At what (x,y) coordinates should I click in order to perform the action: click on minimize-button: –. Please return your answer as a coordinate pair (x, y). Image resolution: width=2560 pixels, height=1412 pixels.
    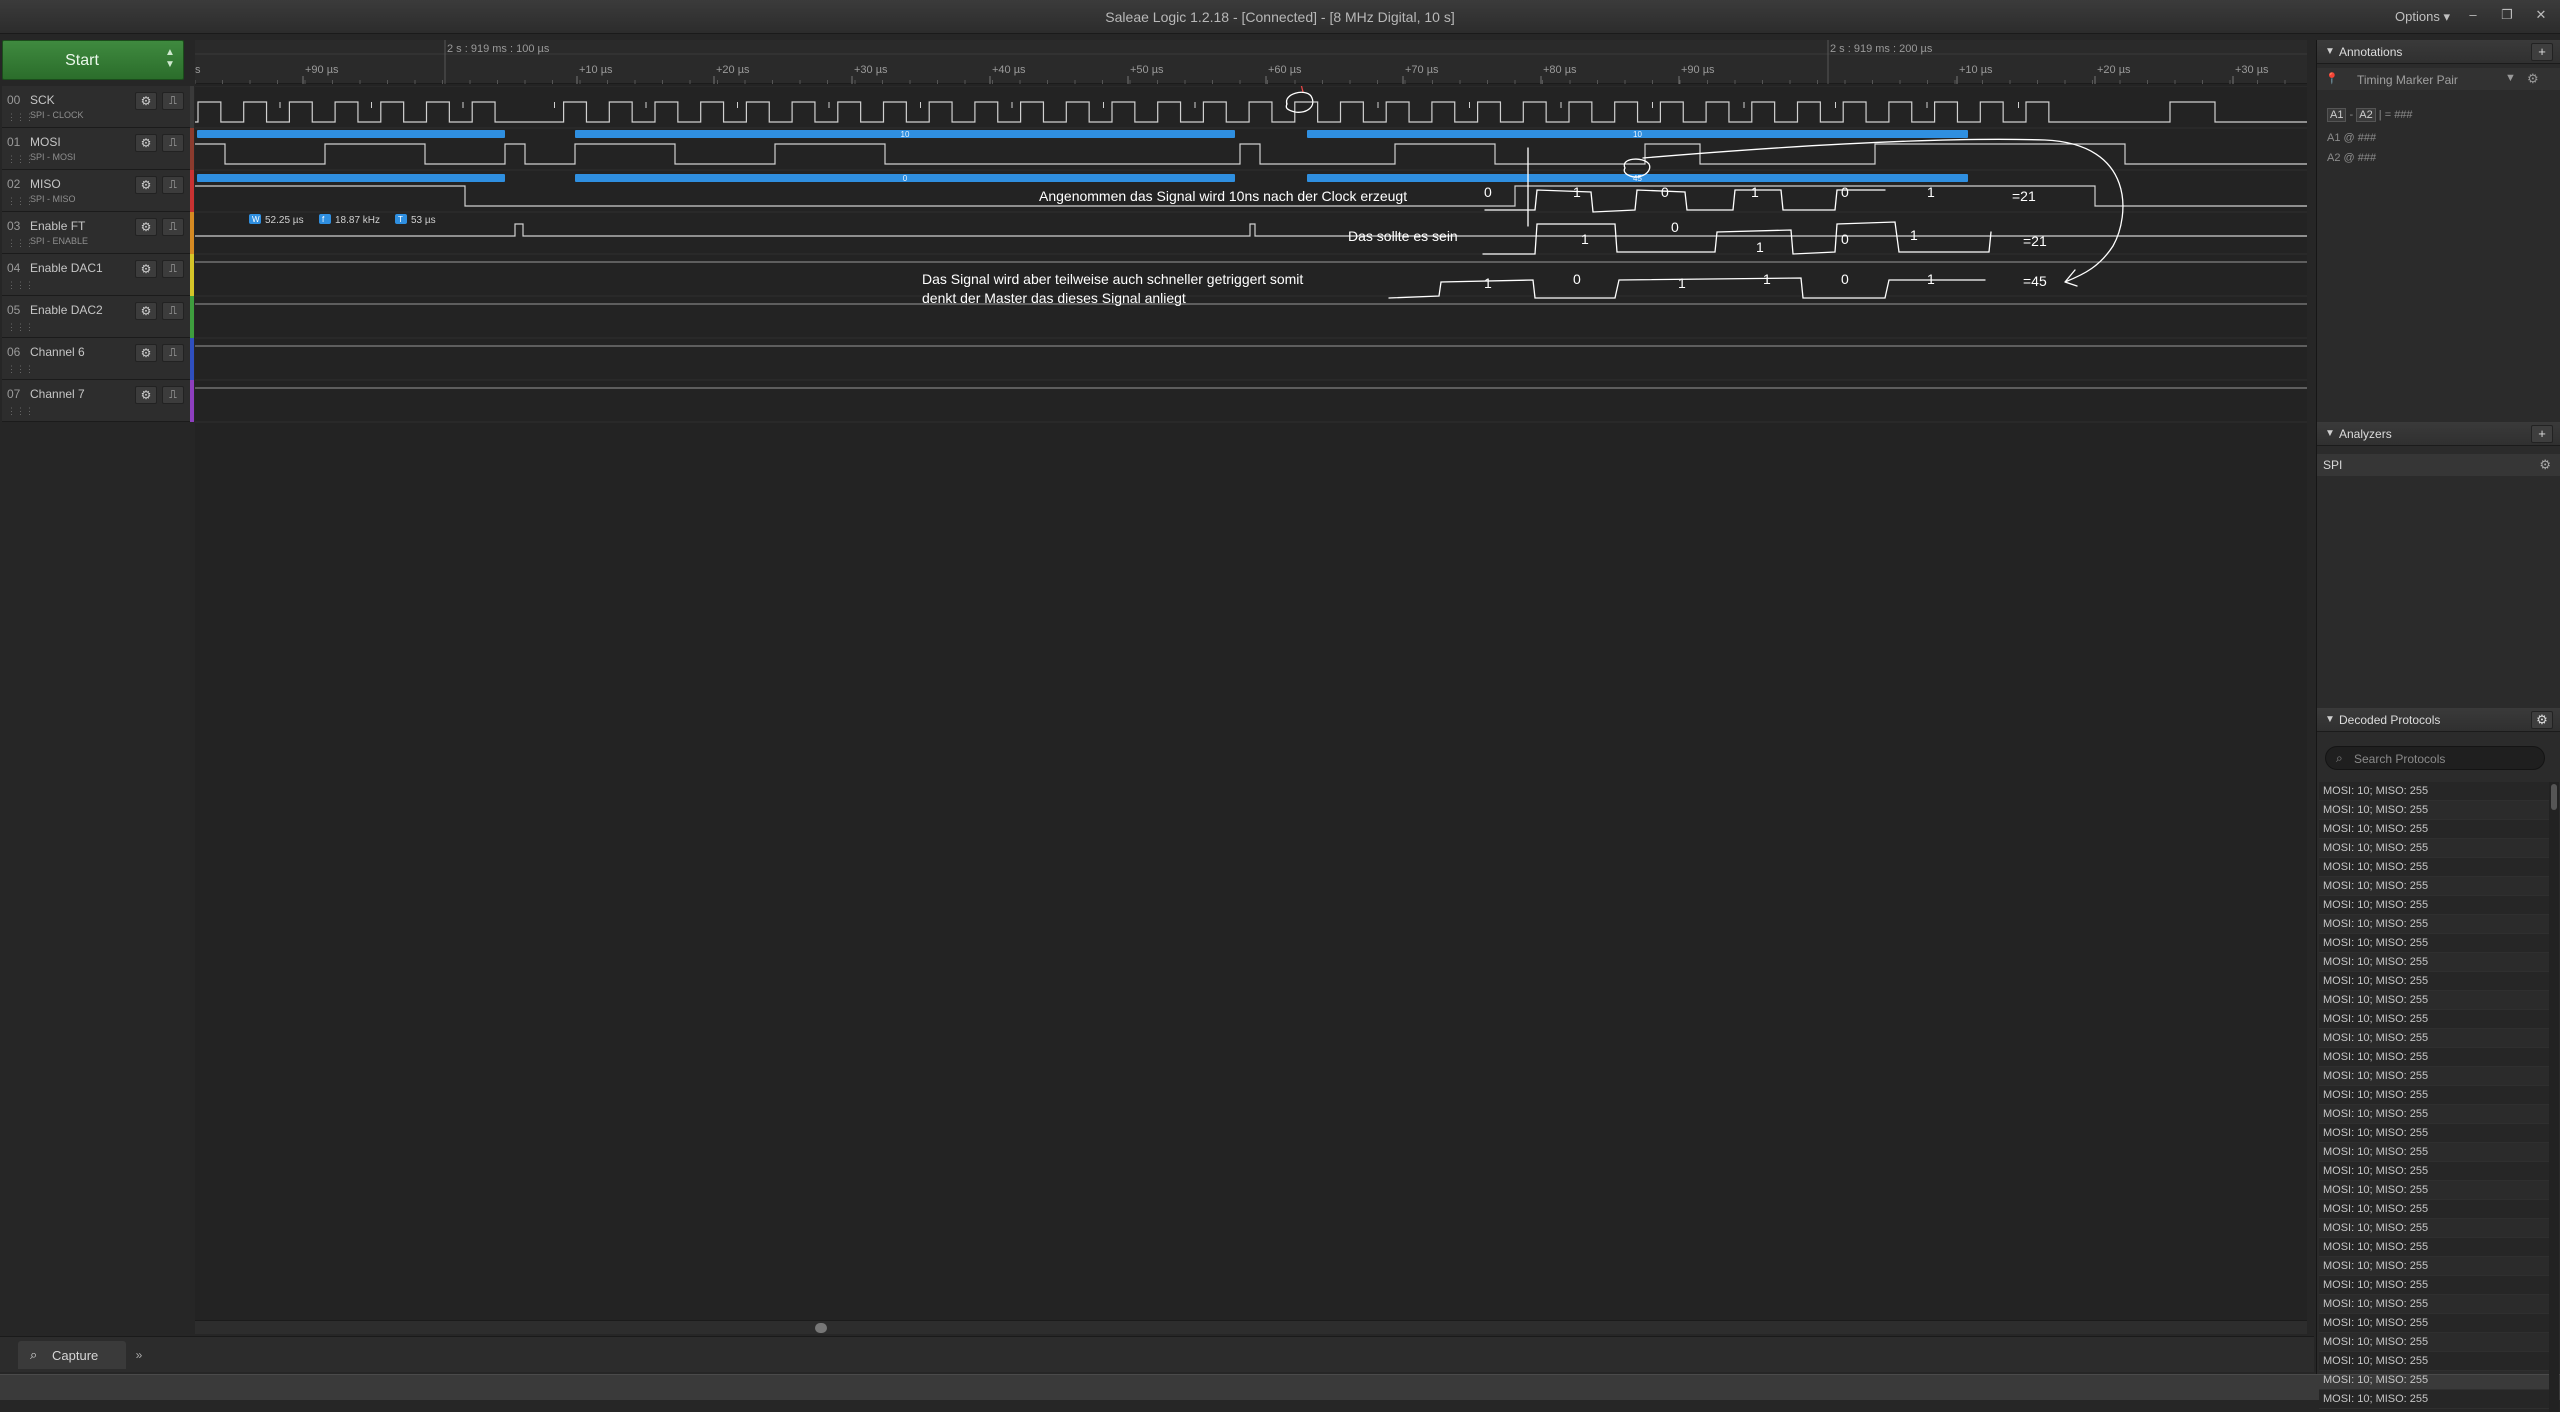
    Looking at the image, I should click on (2473, 15).